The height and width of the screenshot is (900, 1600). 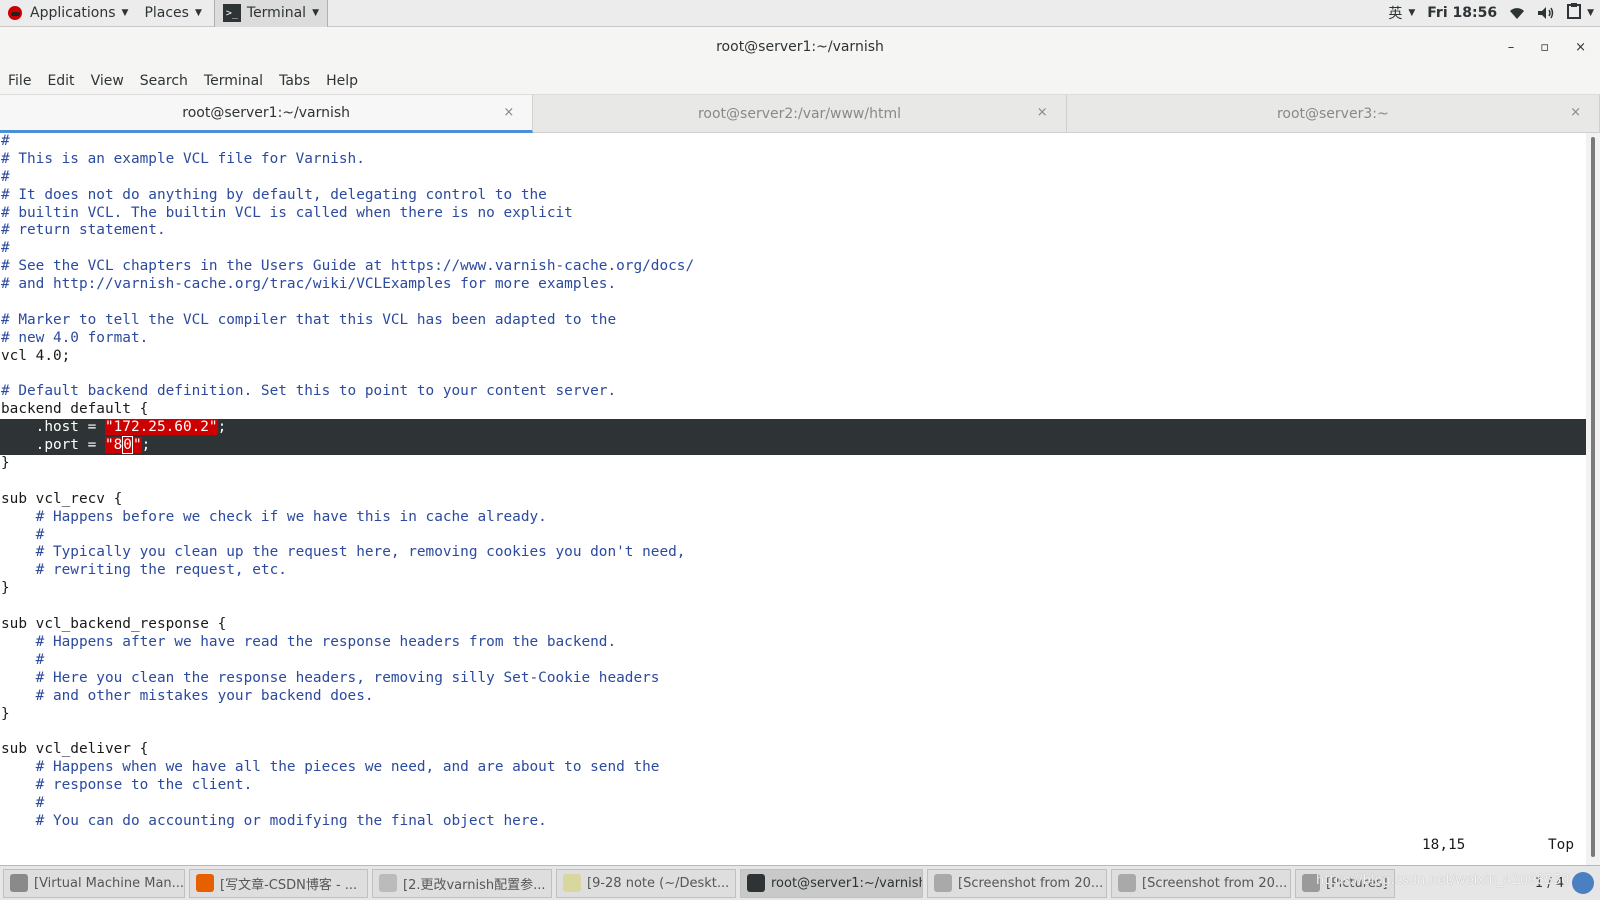 I want to click on tab-server1: root@server1:~/varnish ×, so click(x=267, y=114).